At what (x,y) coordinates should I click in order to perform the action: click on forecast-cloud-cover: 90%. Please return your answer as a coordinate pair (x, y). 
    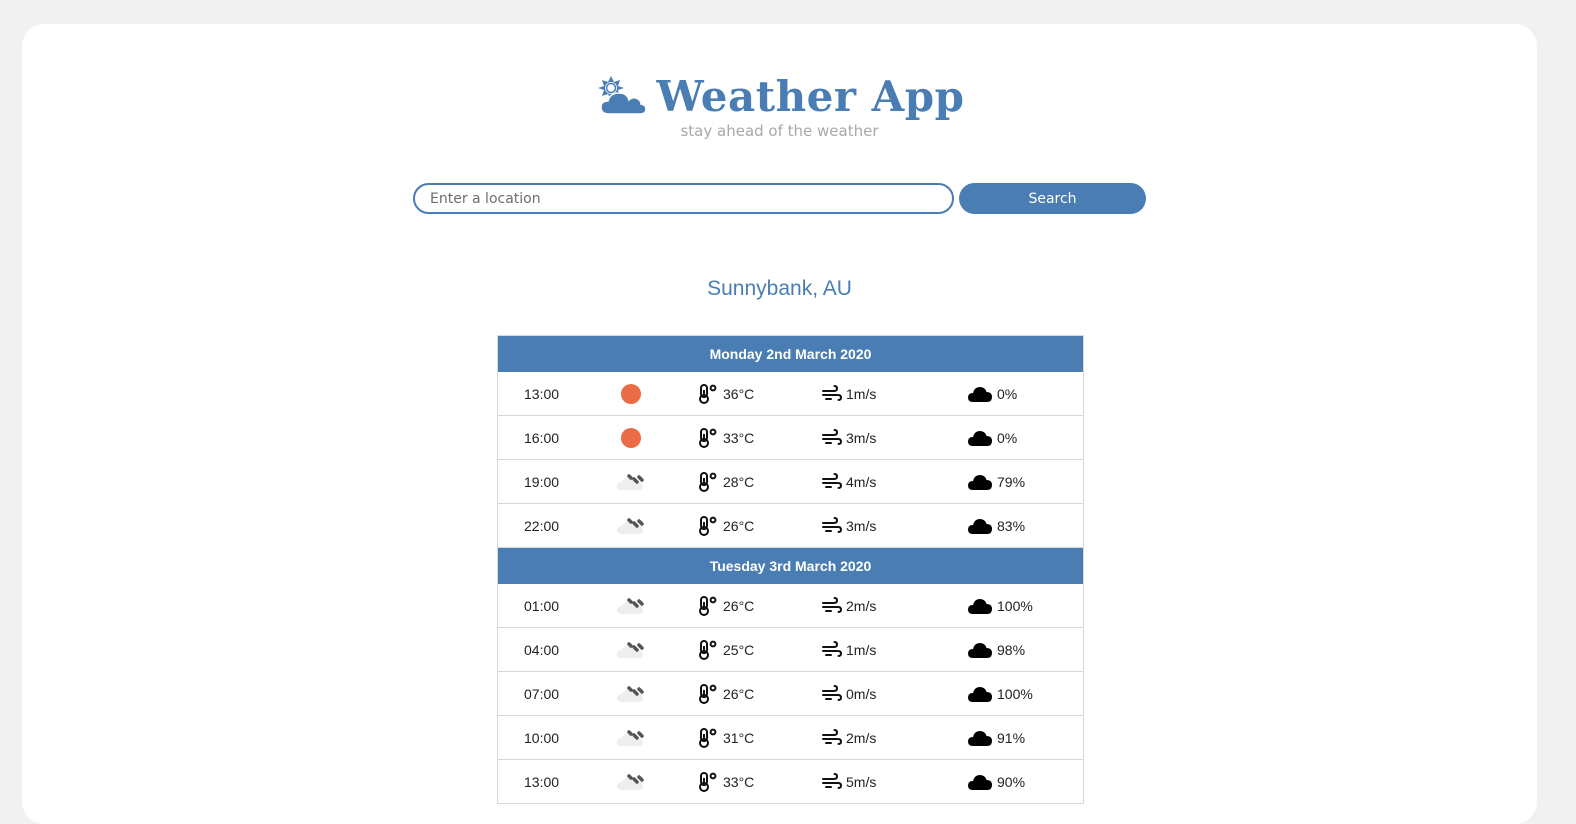
    Looking at the image, I should click on (996, 781).